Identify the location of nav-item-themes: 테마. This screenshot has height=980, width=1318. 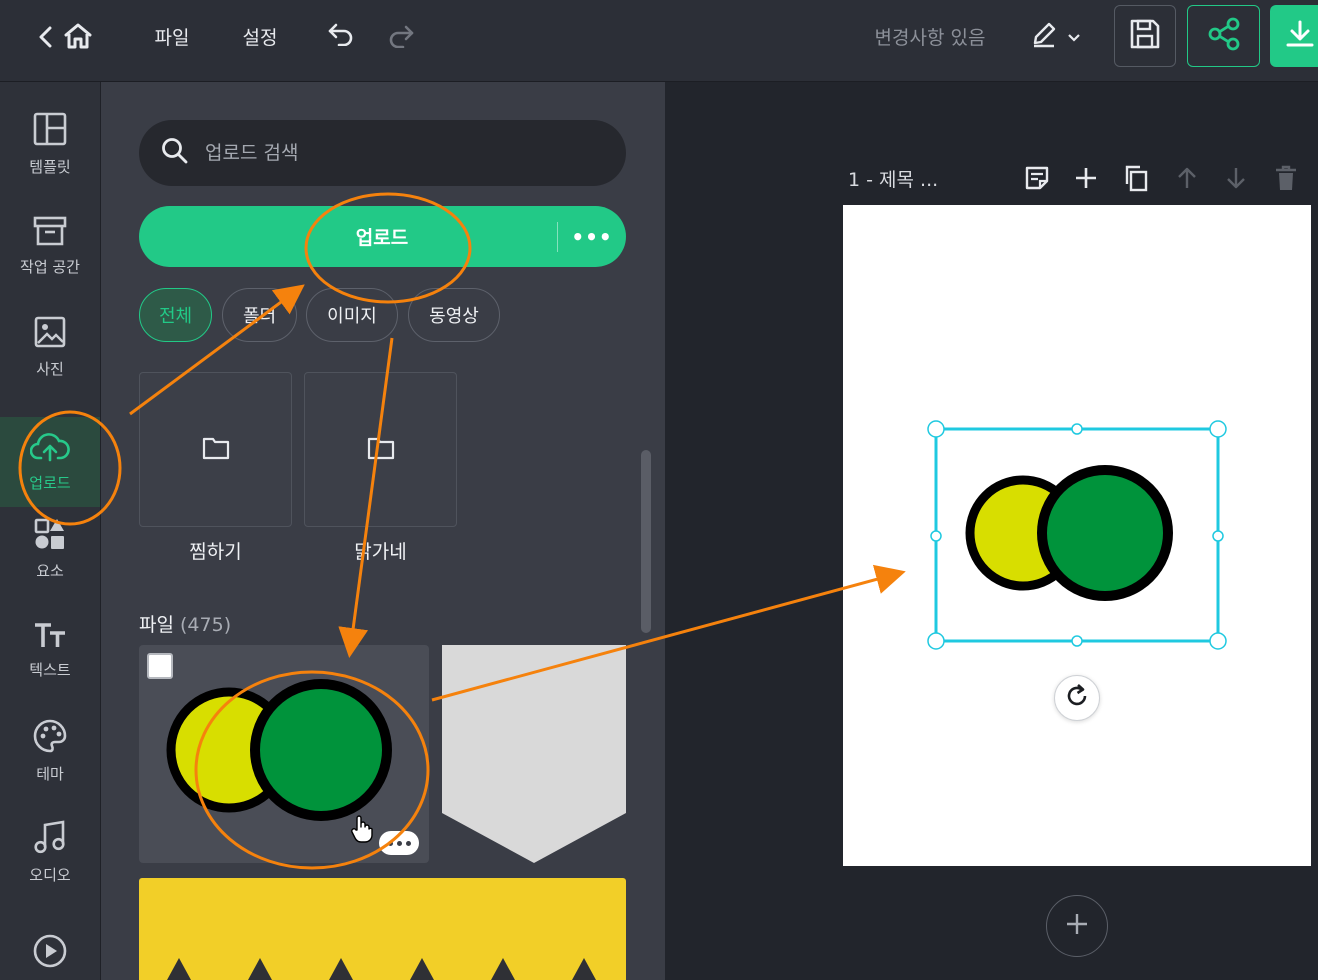
(50, 751).